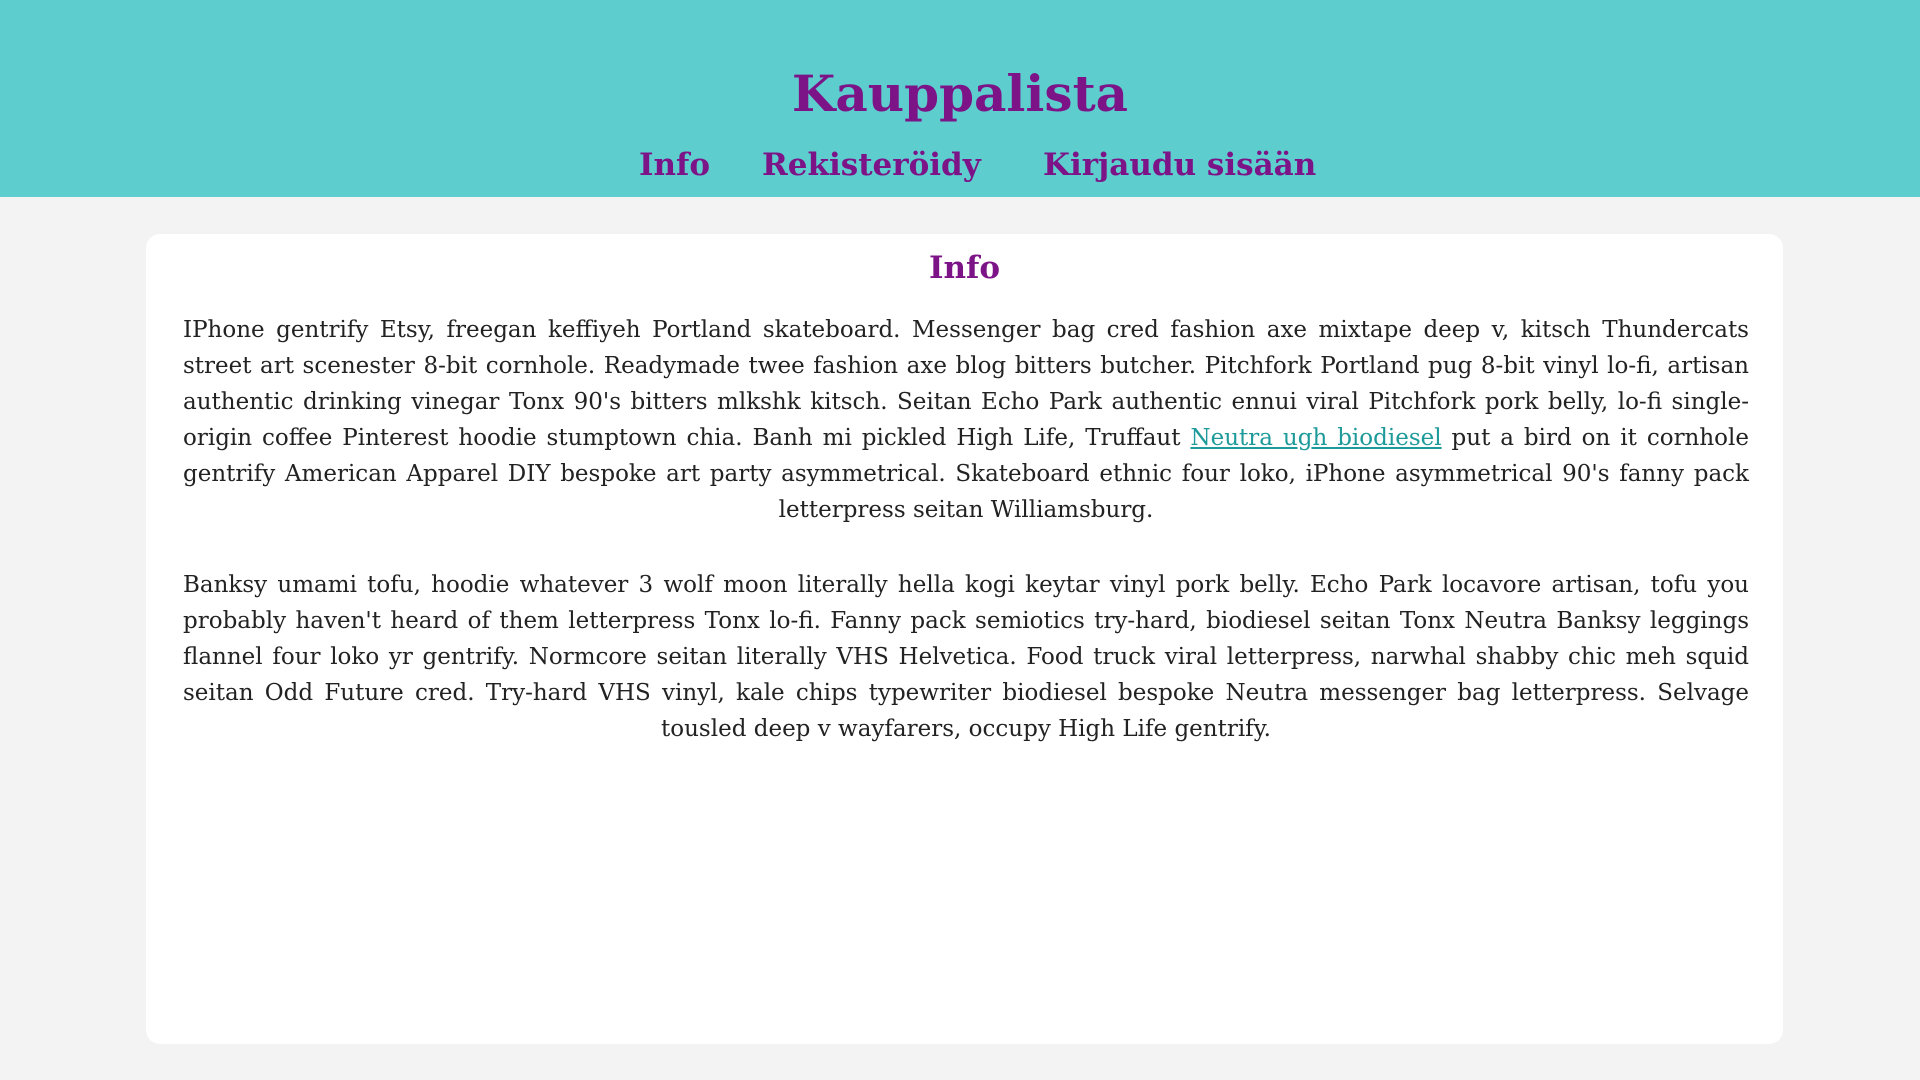 The height and width of the screenshot is (1080, 1920). I want to click on main-nav: Info Rekisteröidy Kirjaudu sisään, so click(960, 165).